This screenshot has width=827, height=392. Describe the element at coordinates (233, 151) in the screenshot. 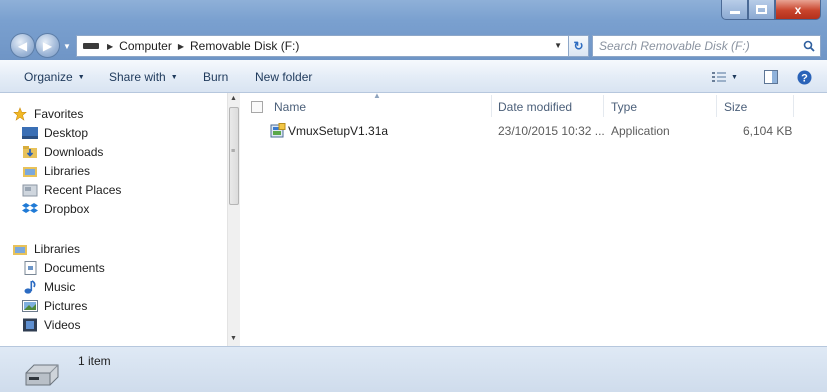

I see `grip-icon: ≡` at that location.